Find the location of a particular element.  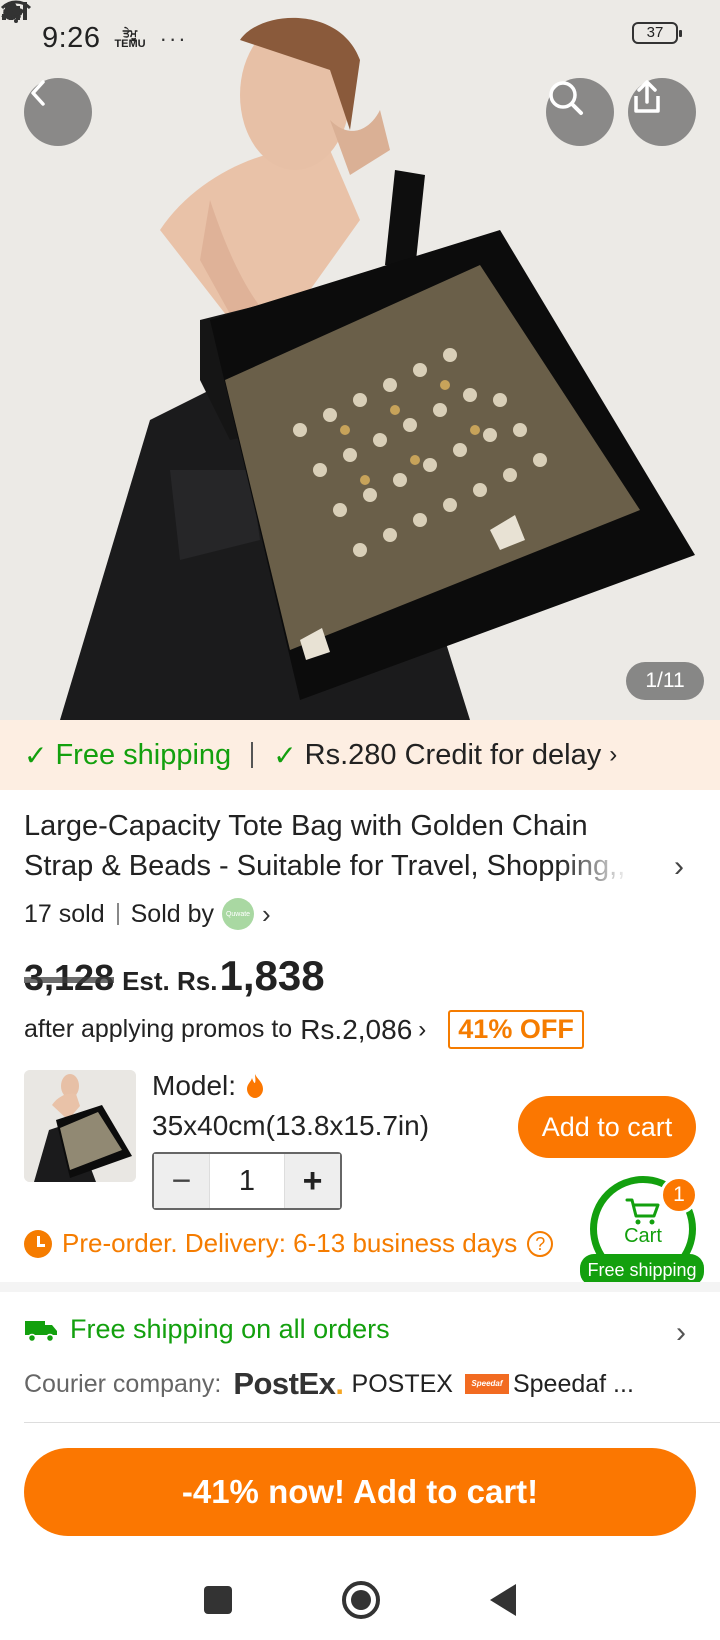

delivery-text: Pre-order. Delivery: 6-13 business days is located at coordinates (290, 1243).